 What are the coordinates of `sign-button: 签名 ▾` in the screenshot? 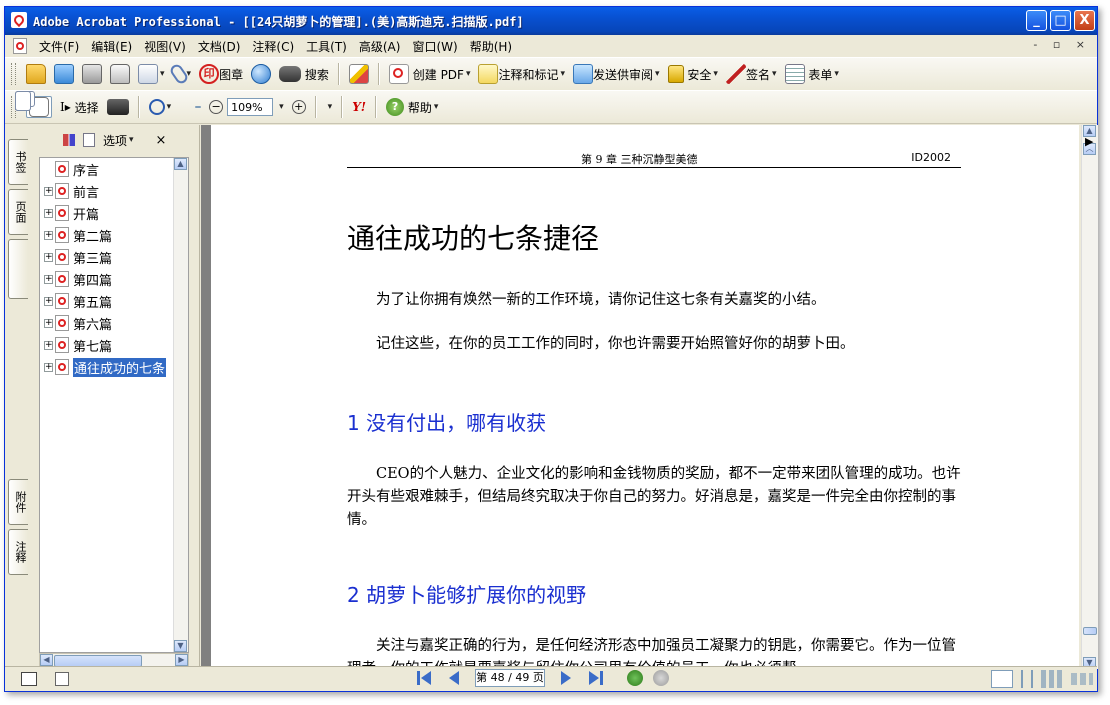 It's located at (751, 74).